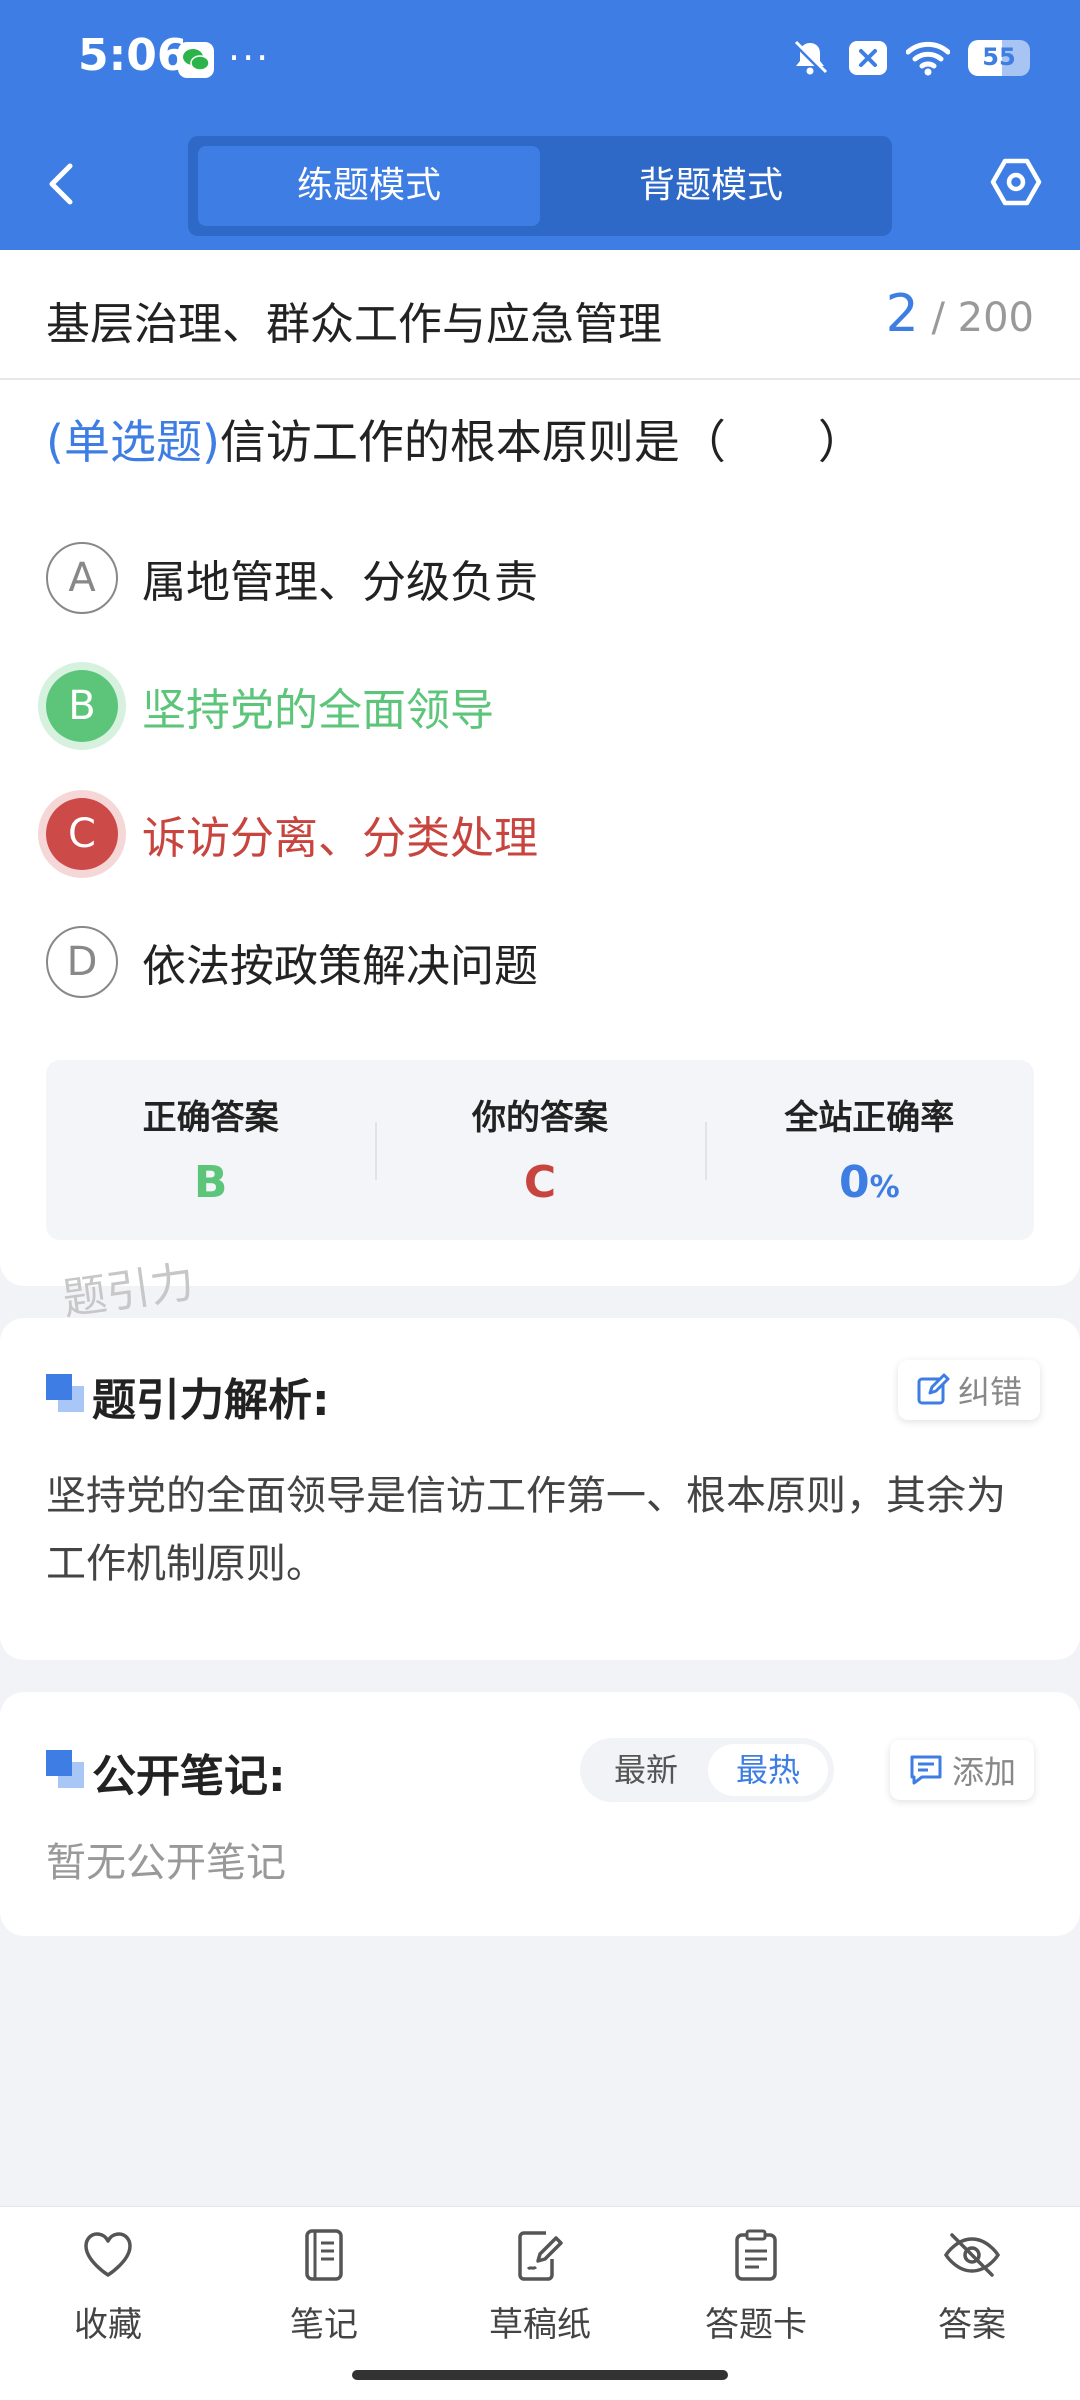  What do you see at coordinates (884, 1187) in the screenshot?
I see `rate-unit: %` at bounding box center [884, 1187].